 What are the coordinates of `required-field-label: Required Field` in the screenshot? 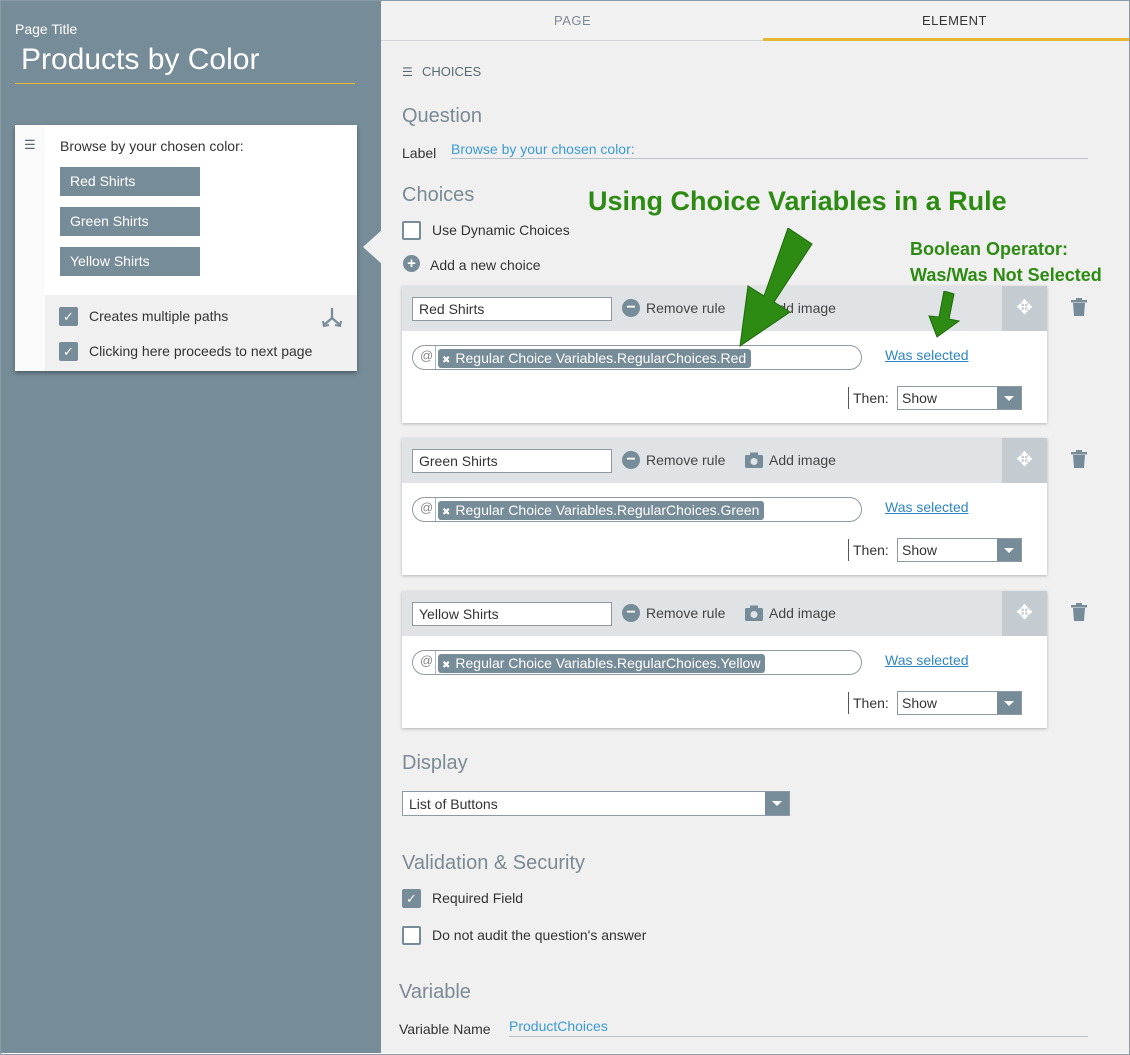 It's located at (478, 898).